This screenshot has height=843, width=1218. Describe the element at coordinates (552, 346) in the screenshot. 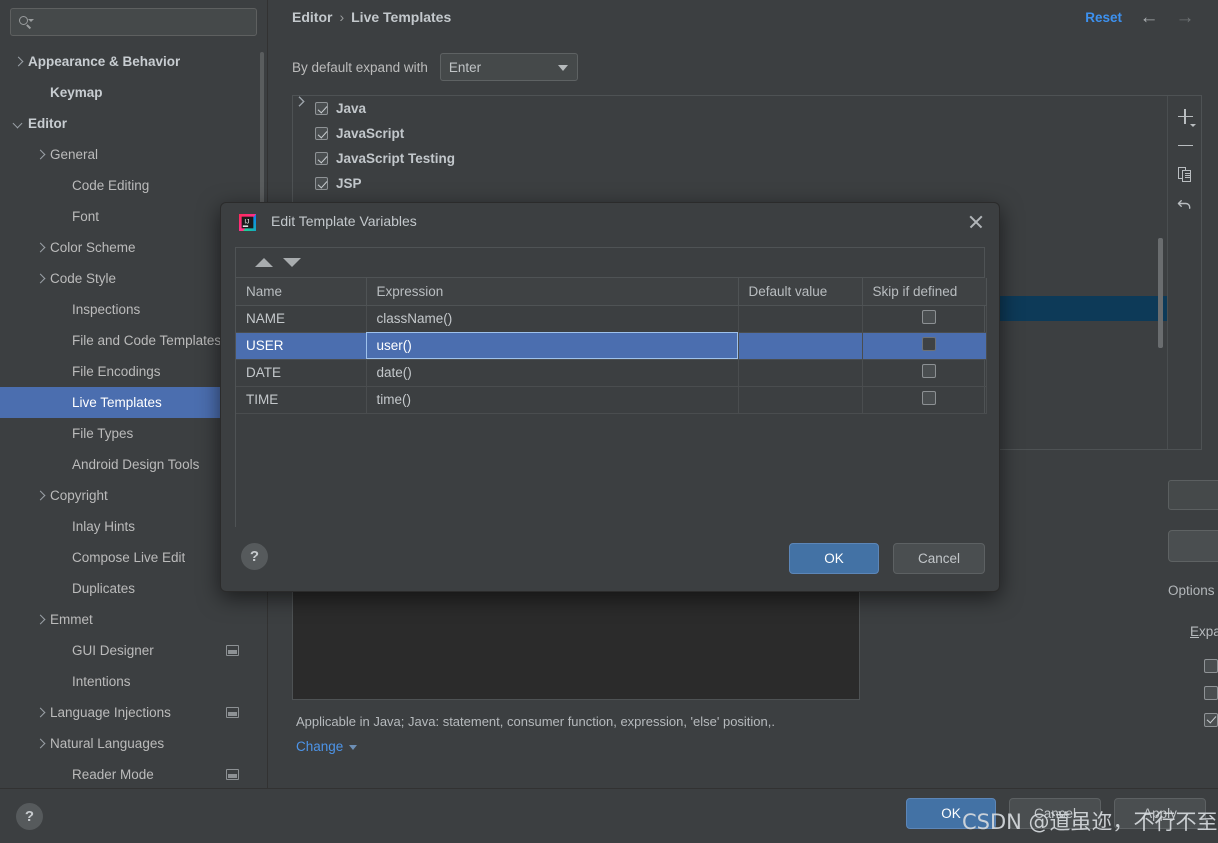

I see `variable-expression-cell: user()` at that location.